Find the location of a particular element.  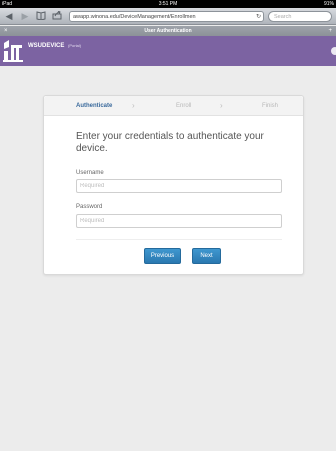

tab-strip: × User Authentication + is located at coordinates (168, 31).